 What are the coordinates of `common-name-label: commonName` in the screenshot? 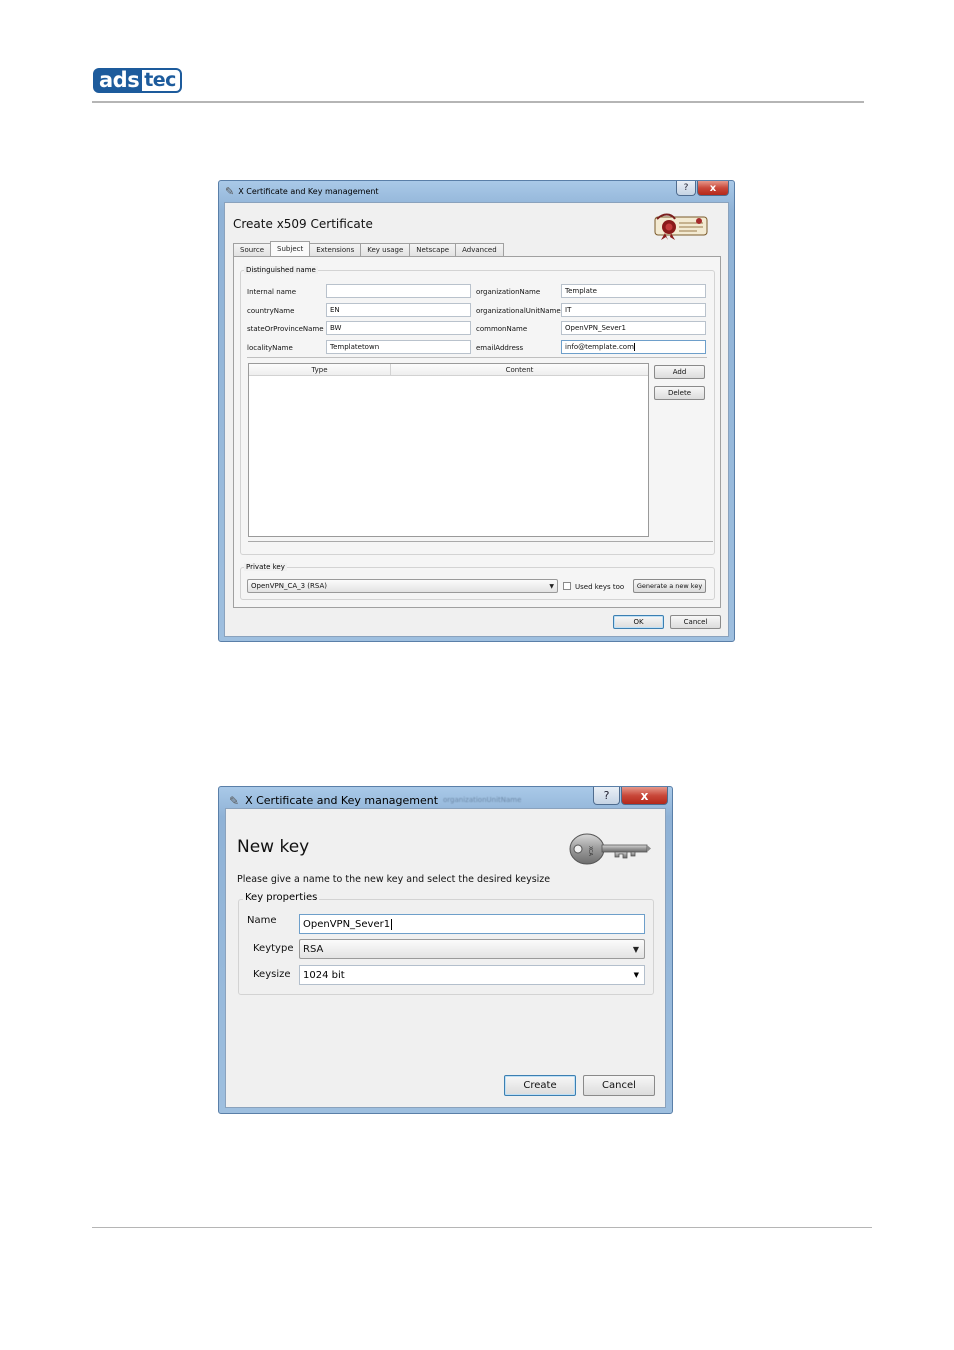 It's located at (502, 329).